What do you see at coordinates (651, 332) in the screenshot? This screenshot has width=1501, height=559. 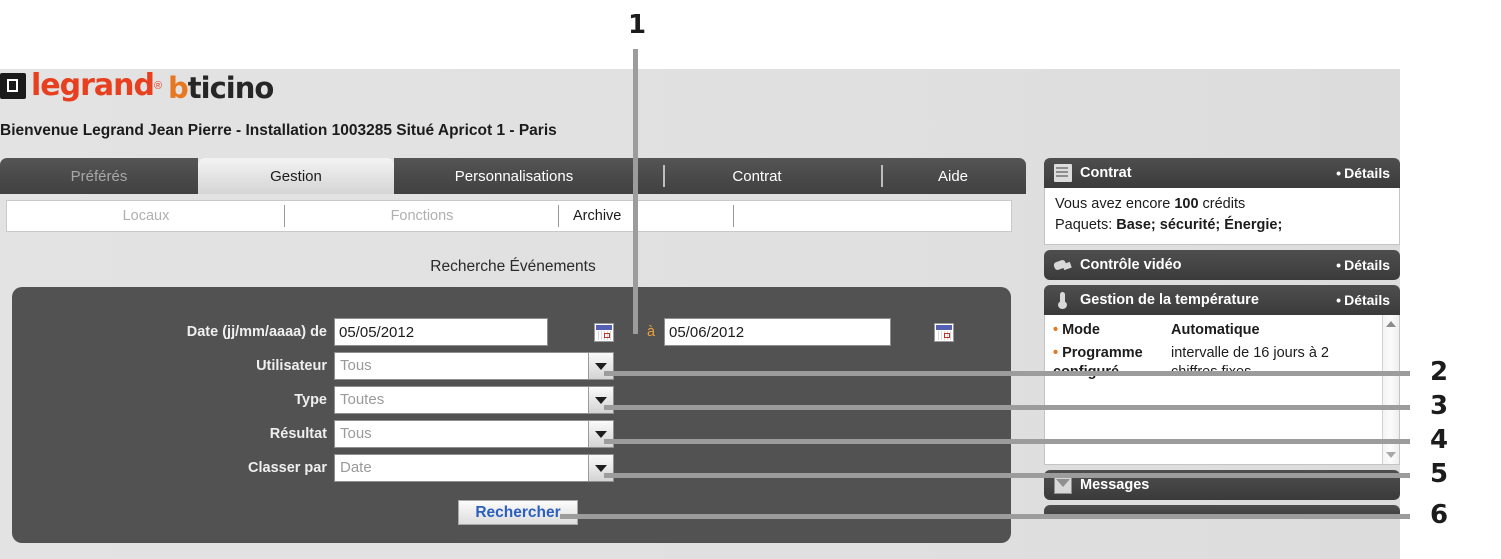 I see `date-to-prefix-label: à` at bounding box center [651, 332].